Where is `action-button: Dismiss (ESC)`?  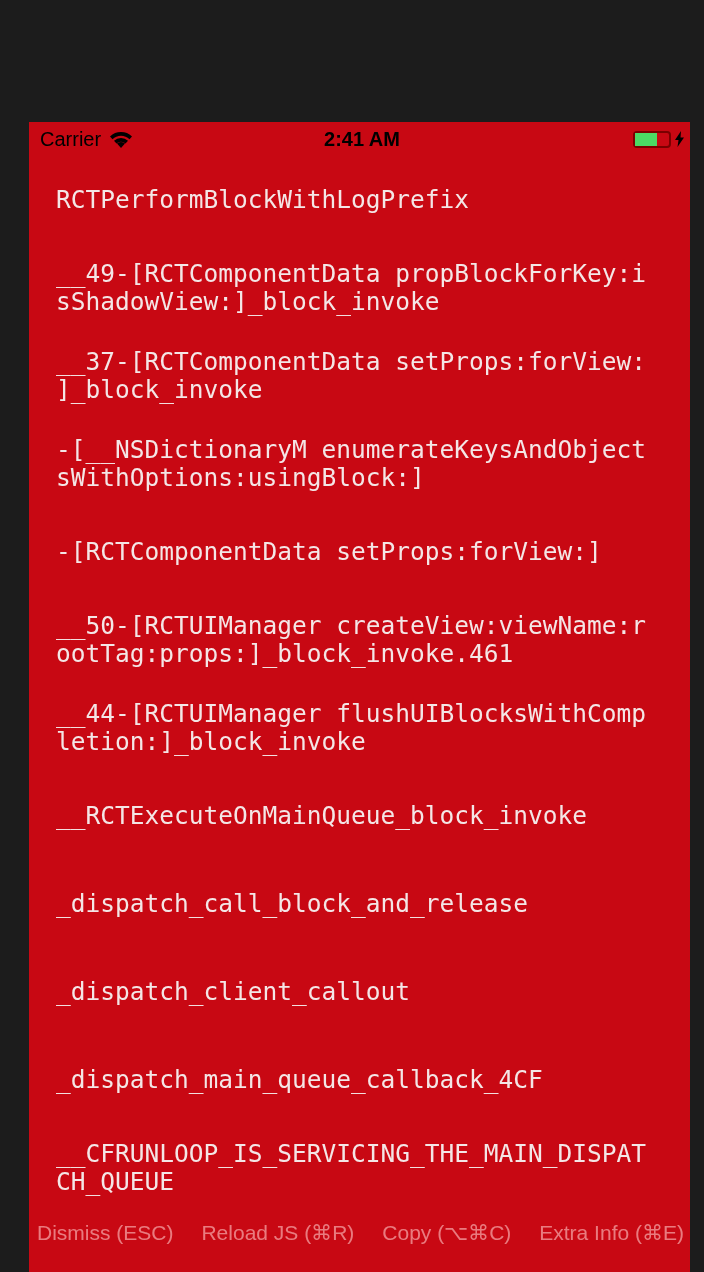
action-button: Dismiss (ESC) is located at coordinates (105, 1233).